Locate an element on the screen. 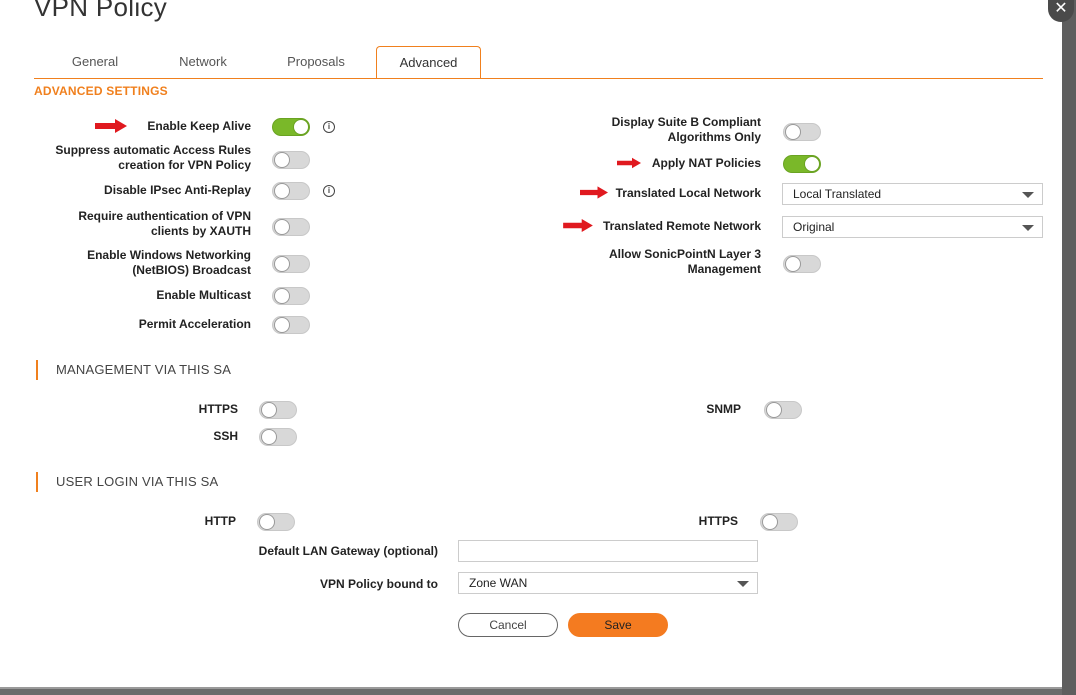  backdrop is located at coordinates (1069, 347).